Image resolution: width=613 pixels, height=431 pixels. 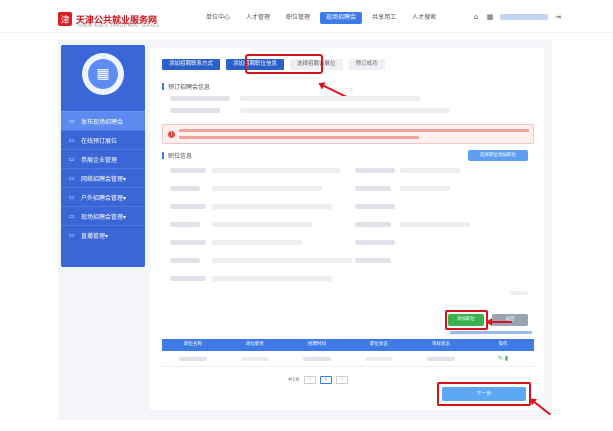 What do you see at coordinates (95, 236) in the screenshot?
I see `sidebar-item-label: 直播管理▾` at bounding box center [95, 236].